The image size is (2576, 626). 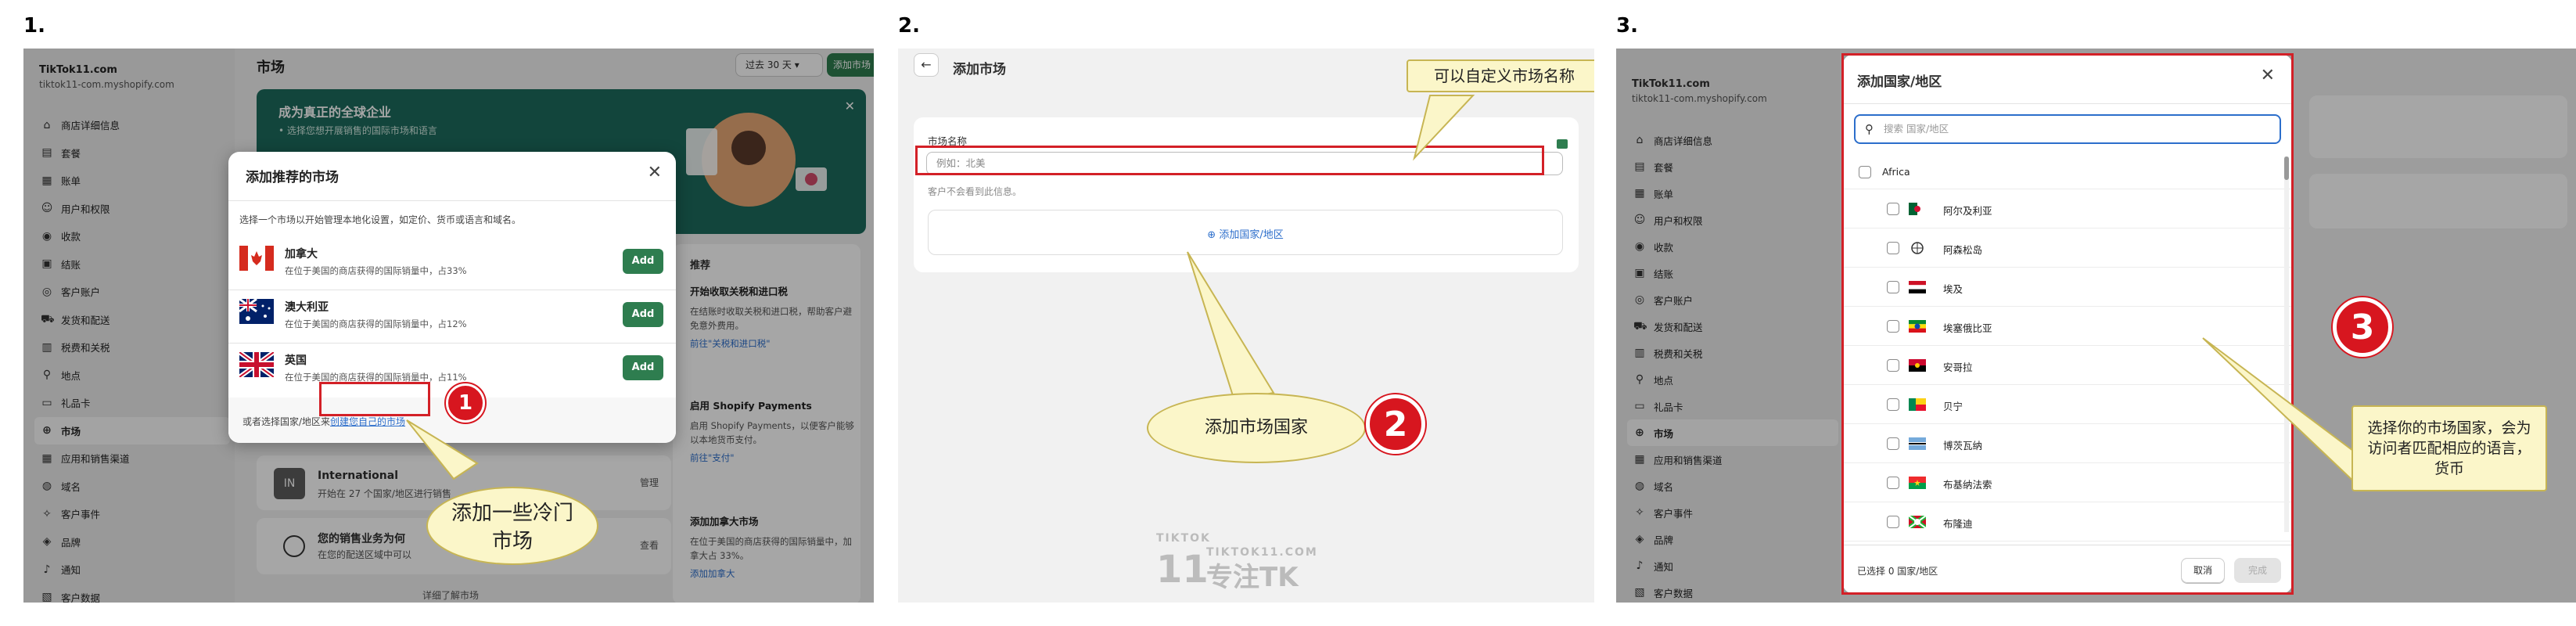 I want to click on step-label-2: 2., so click(x=909, y=26).